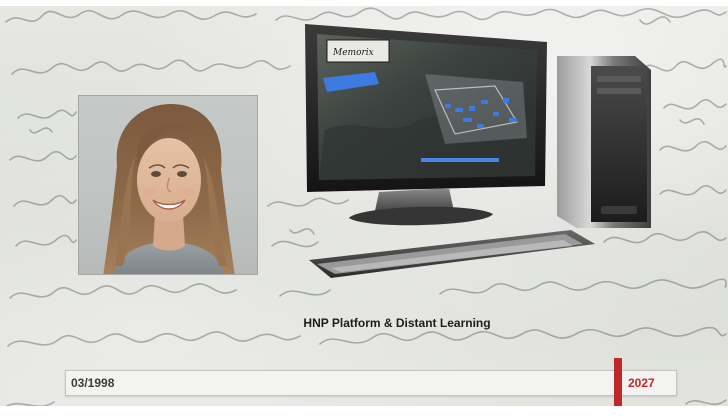  What do you see at coordinates (169, 189) in the screenshot?
I see `portrait-illustration` at bounding box center [169, 189].